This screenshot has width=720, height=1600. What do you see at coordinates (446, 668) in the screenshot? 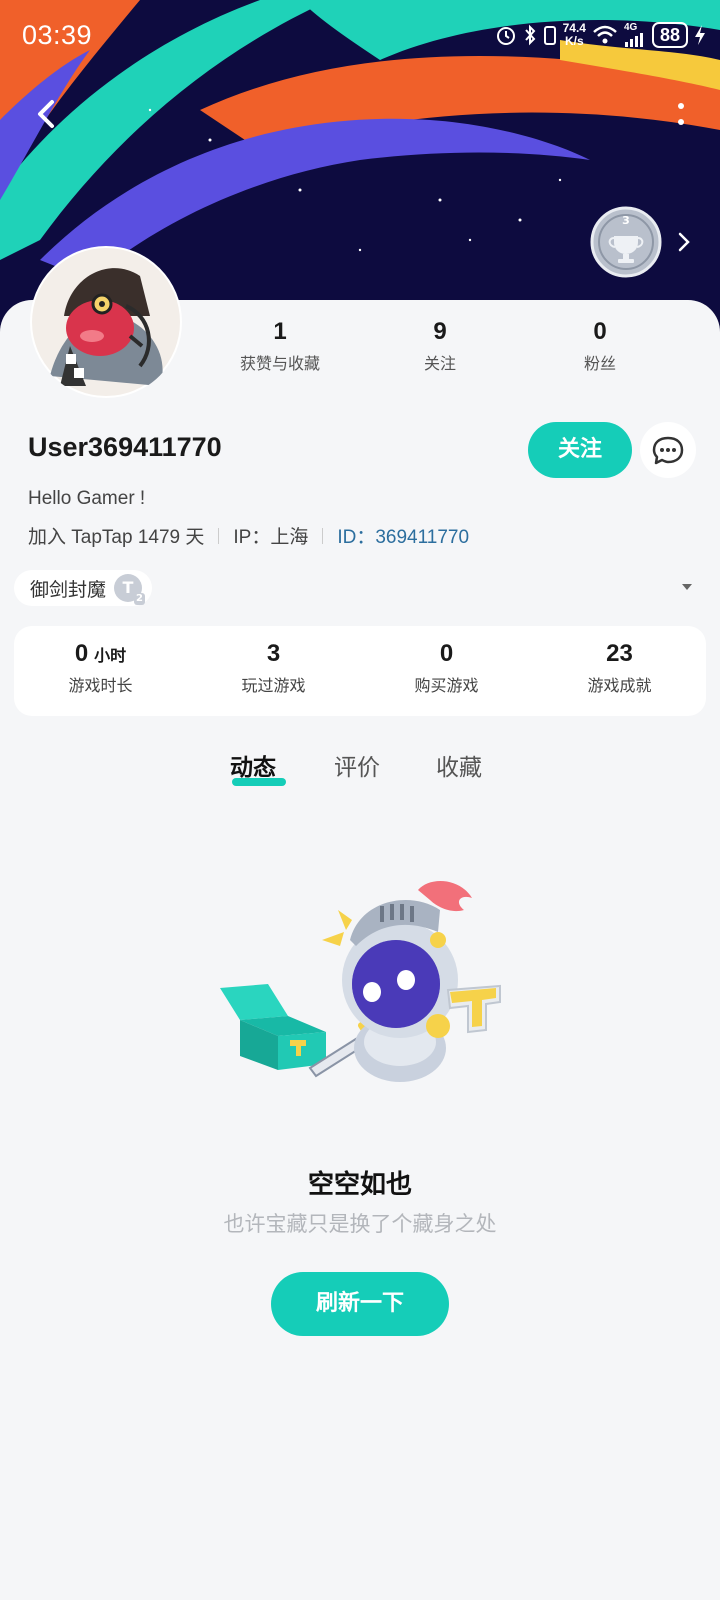
I see `stat-purchased-games: 0 购买游戏` at bounding box center [446, 668].